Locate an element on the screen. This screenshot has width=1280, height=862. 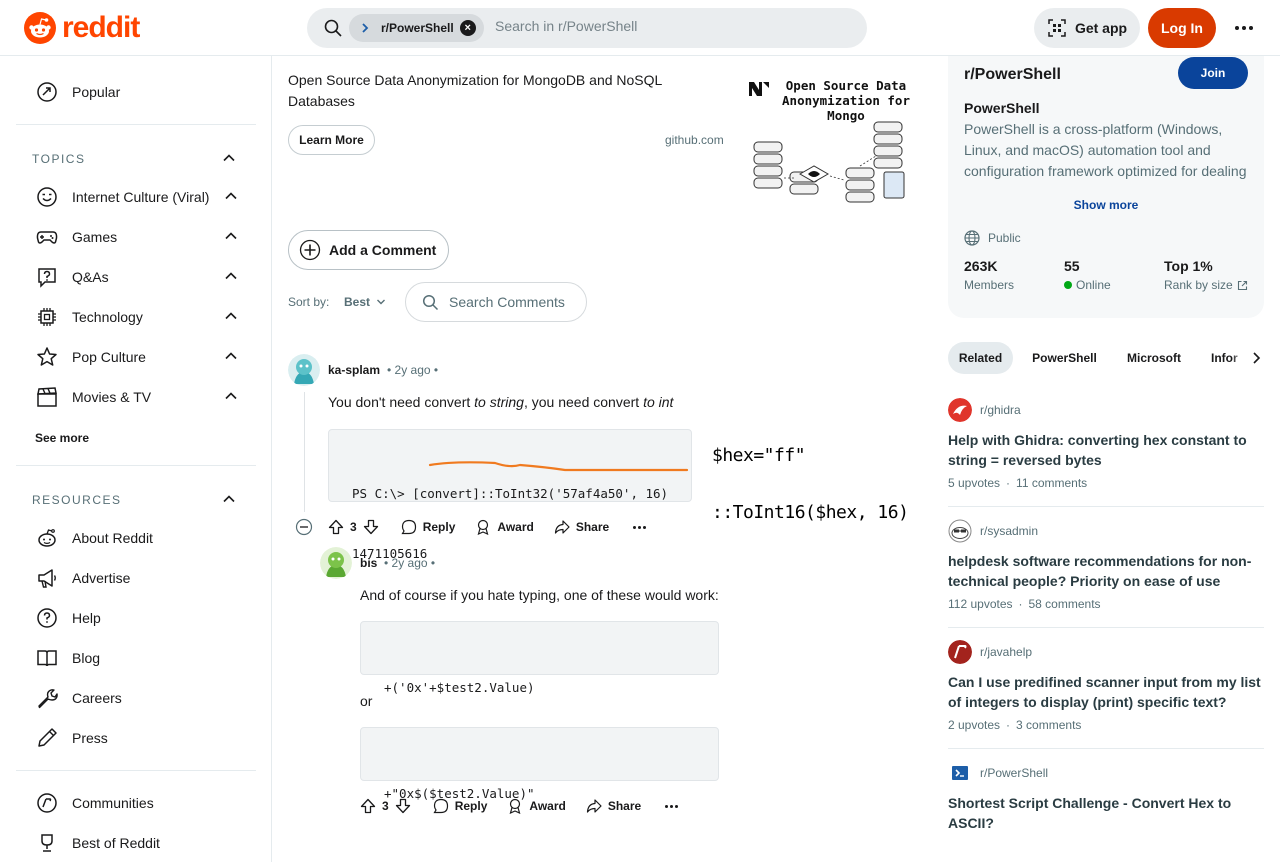
related-tabs: Related PowerShell Microsoft Infor is located at coordinates (1106, 358).